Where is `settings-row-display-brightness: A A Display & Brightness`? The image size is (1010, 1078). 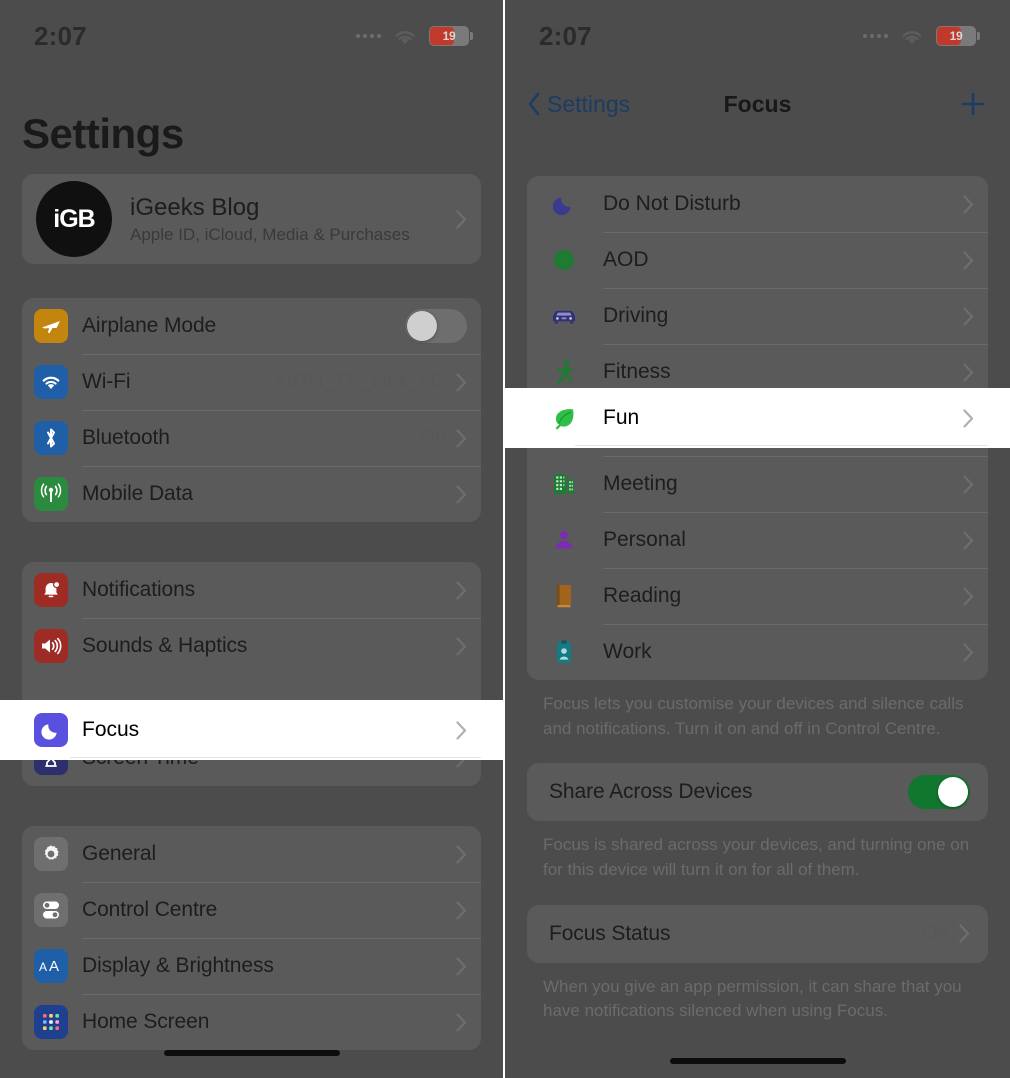
settings-row-display-brightness: A A Display & Brightness is located at coordinates (251, 966).